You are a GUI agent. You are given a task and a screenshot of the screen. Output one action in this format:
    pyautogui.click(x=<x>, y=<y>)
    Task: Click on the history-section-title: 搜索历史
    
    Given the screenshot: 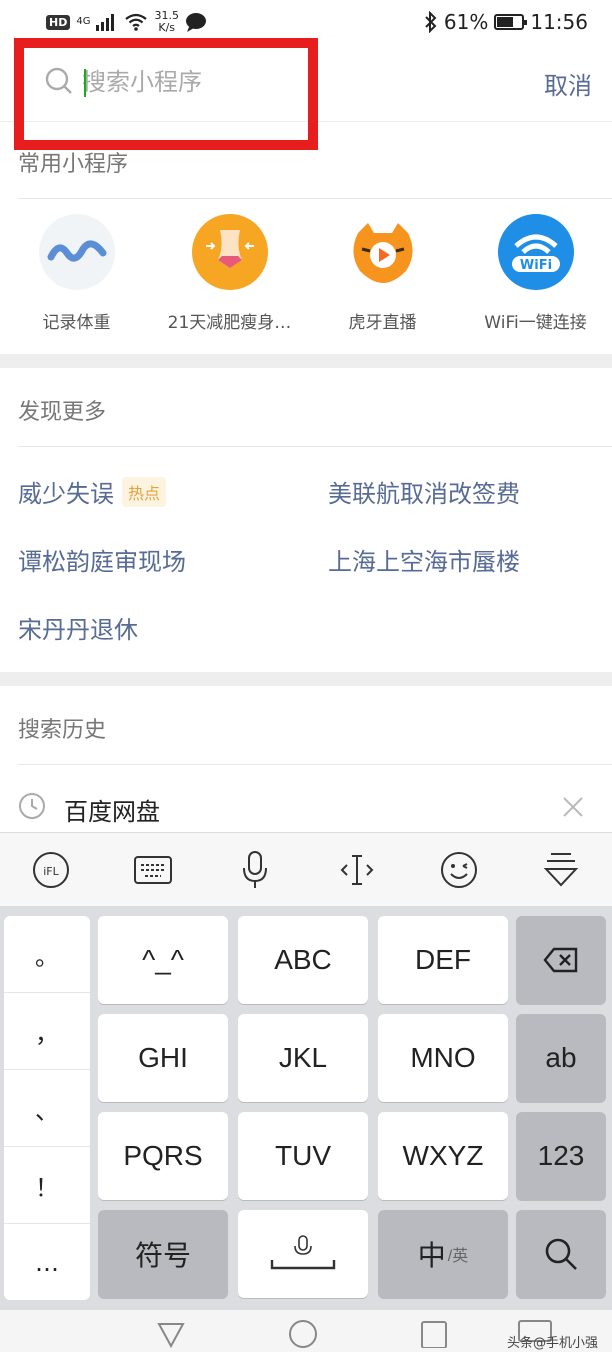 What is the action you would take?
    pyautogui.click(x=62, y=730)
    